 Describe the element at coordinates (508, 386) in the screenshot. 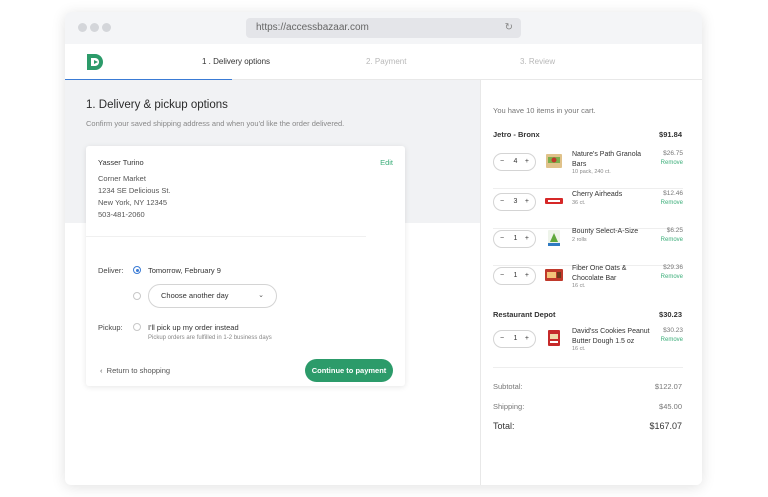

I see `subtotal-label: Subtotal:` at that location.